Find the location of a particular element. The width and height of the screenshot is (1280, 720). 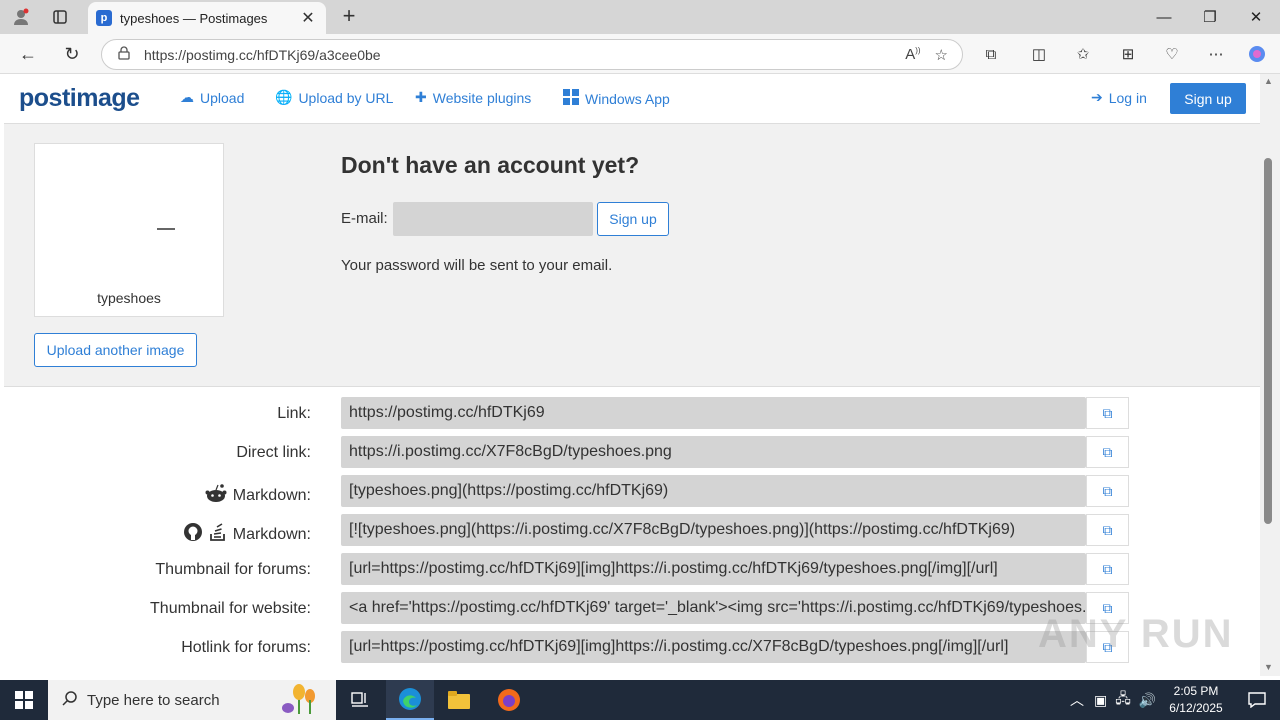

reddit-icon is located at coordinates (216, 495).